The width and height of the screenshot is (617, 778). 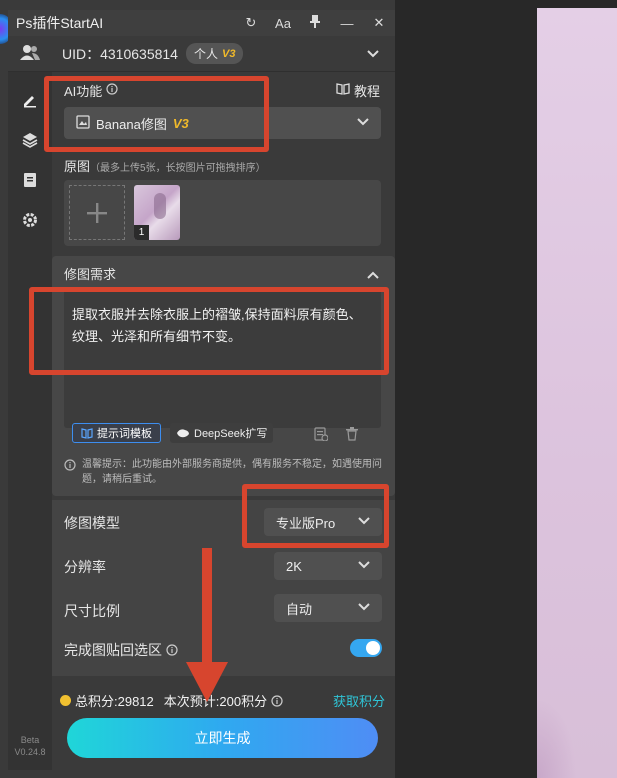 What do you see at coordinates (315, 23) in the screenshot?
I see `pin-icon` at bounding box center [315, 23].